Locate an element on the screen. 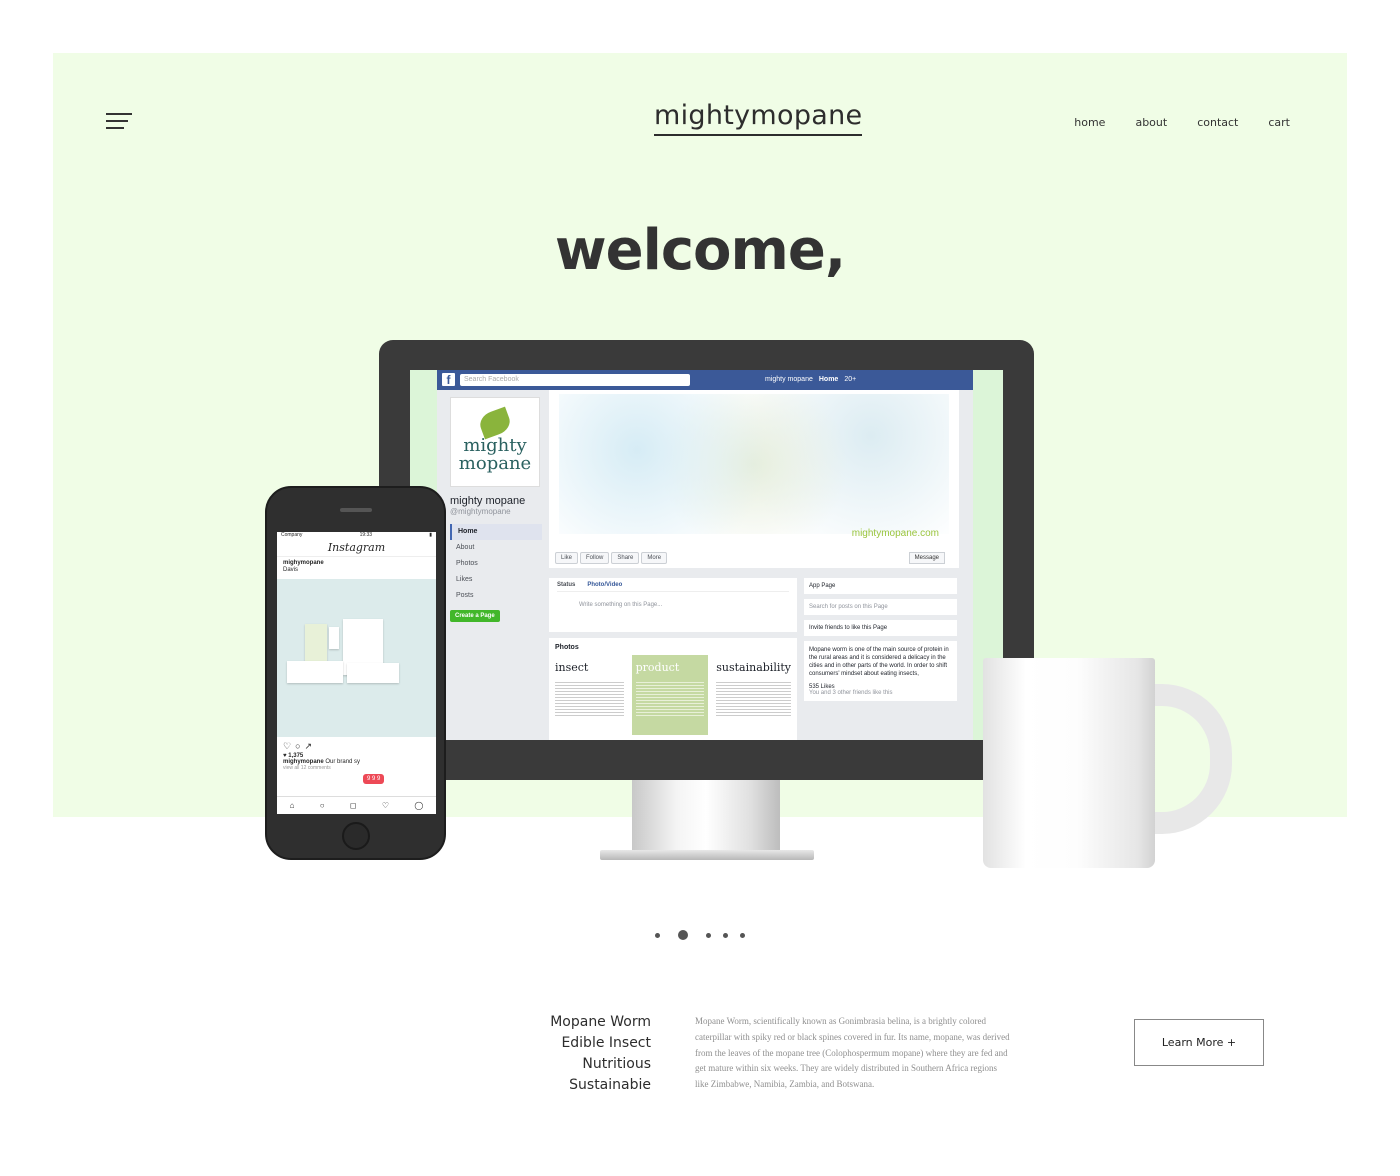  cover-buttons: Like Follow Share More is located at coordinates (611, 558).